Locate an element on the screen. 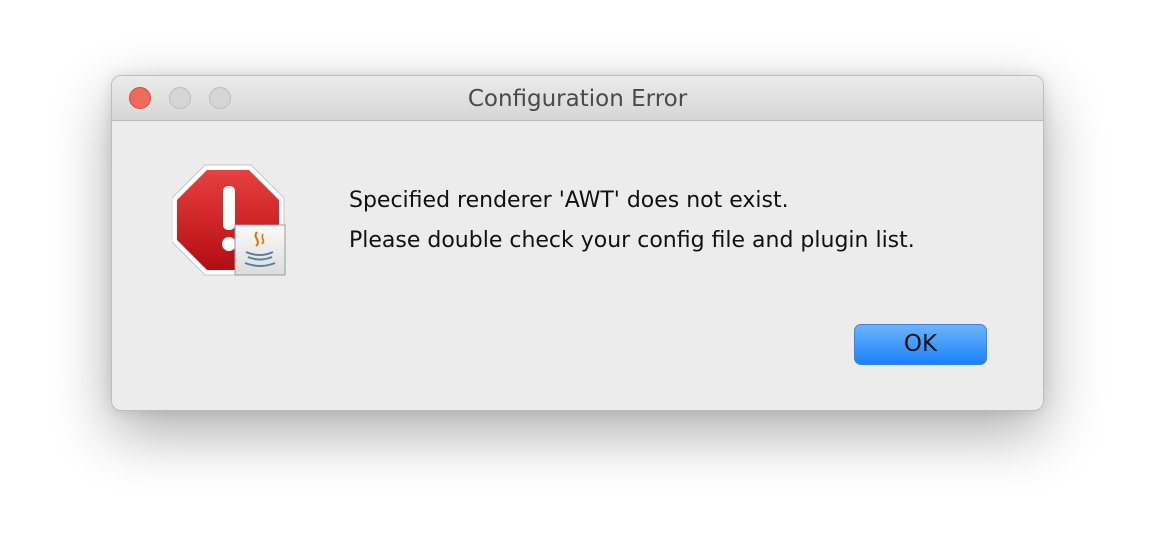  window-title: Configuration Error is located at coordinates (577, 99).